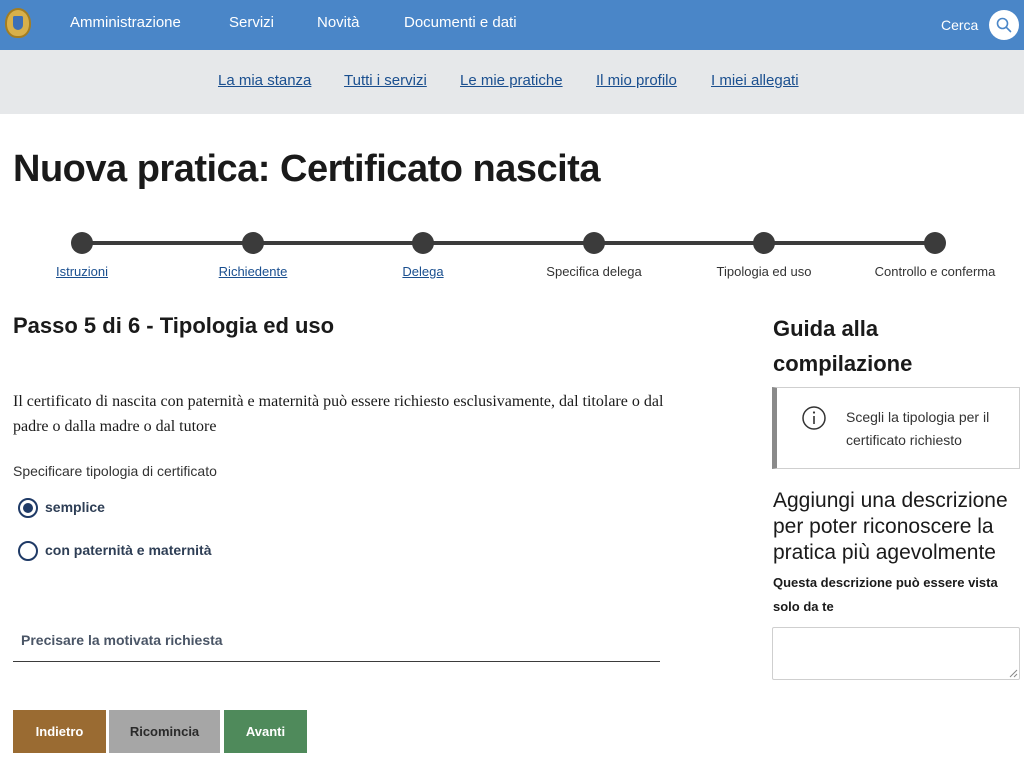 The width and height of the screenshot is (1024, 768). I want to click on nav-amministrazione: Amministrazione, so click(125, 22).